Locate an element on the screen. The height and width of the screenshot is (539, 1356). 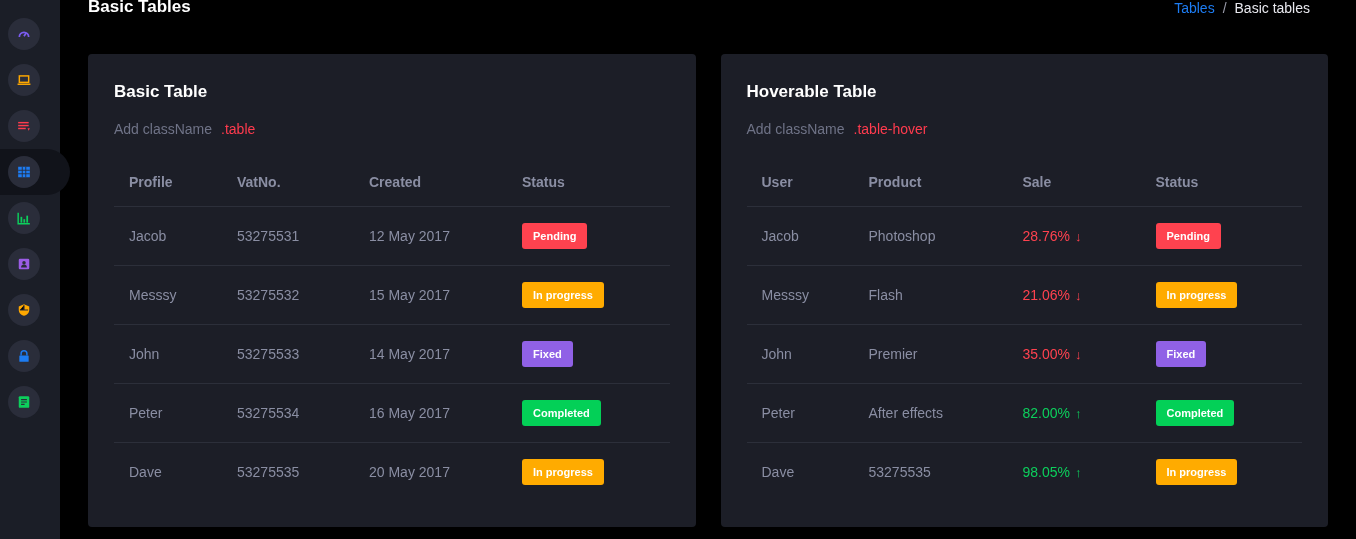
cell-text: 15 May 2017 is located at coordinates (409, 295).